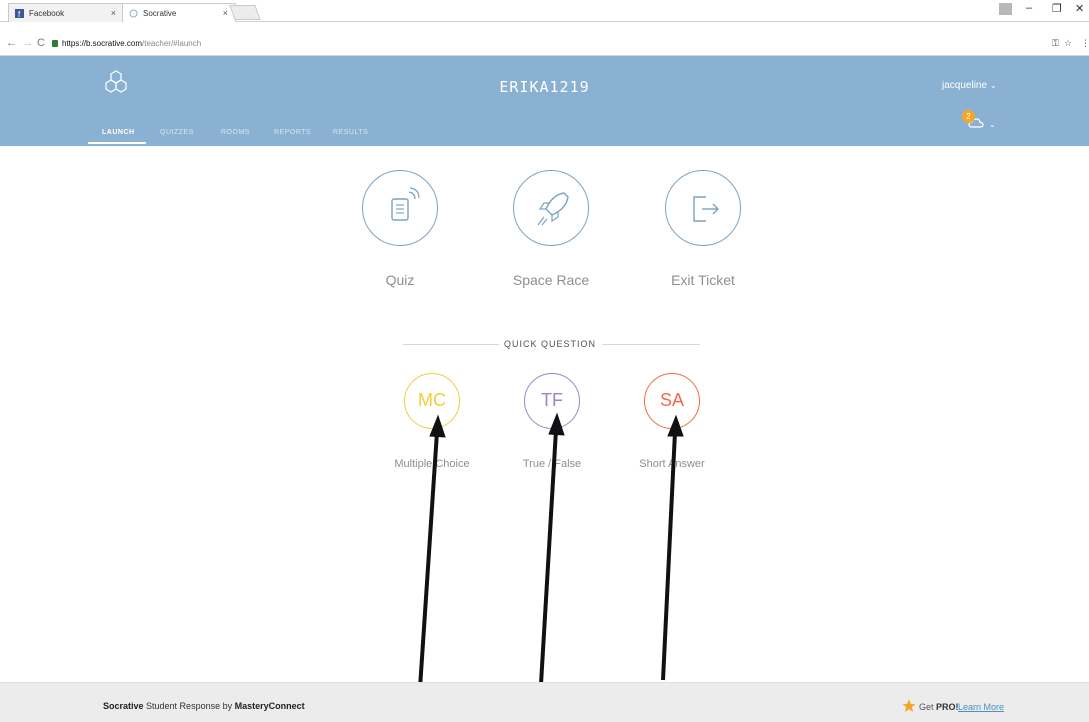 This screenshot has width=1089, height=722. Describe the element at coordinates (544, 11) in the screenshot. I see `browser-tab-strip: f Facebook × Socrative × – ❐ ✕` at that location.